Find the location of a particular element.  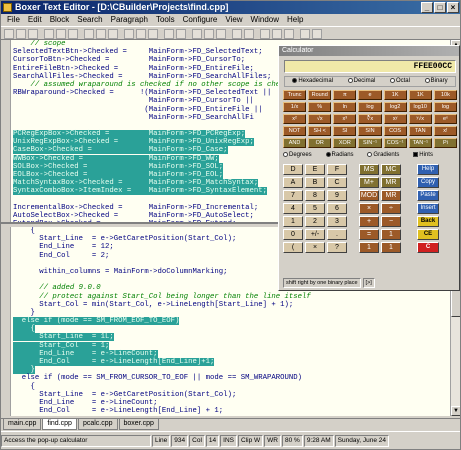

calc-function-button: ʸ√x is located at coordinates (420, 119).